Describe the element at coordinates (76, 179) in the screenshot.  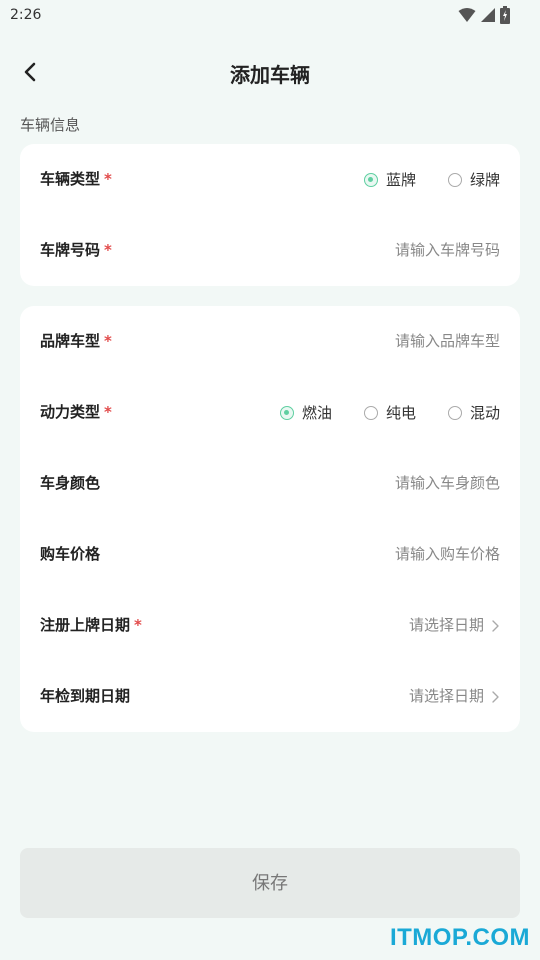
I see `vehicle-type-label: 车辆类型 *` at that location.